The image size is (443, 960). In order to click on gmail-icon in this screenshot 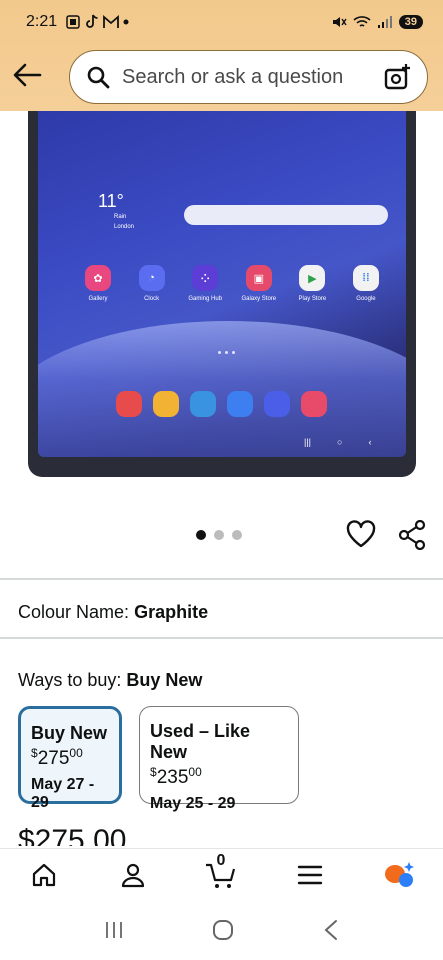, I will do `click(111, 21)`.